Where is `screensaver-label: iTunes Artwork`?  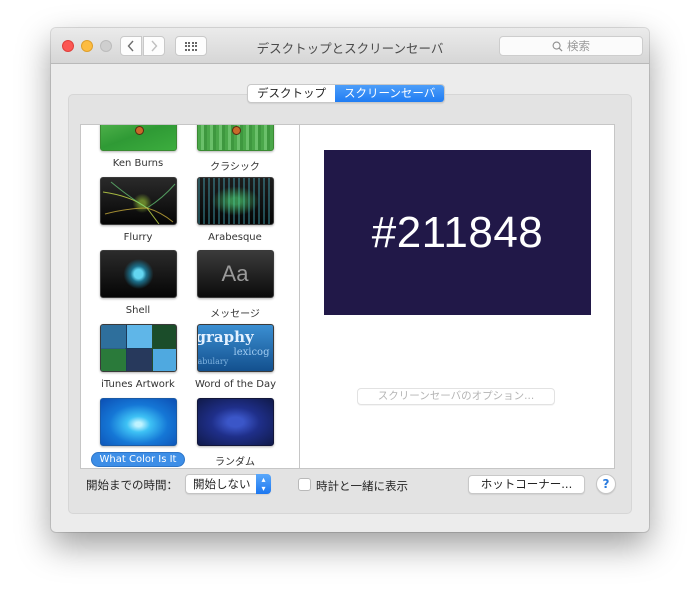
screensaver-label: iTunes Artwork is located at coordinates (138, 384).